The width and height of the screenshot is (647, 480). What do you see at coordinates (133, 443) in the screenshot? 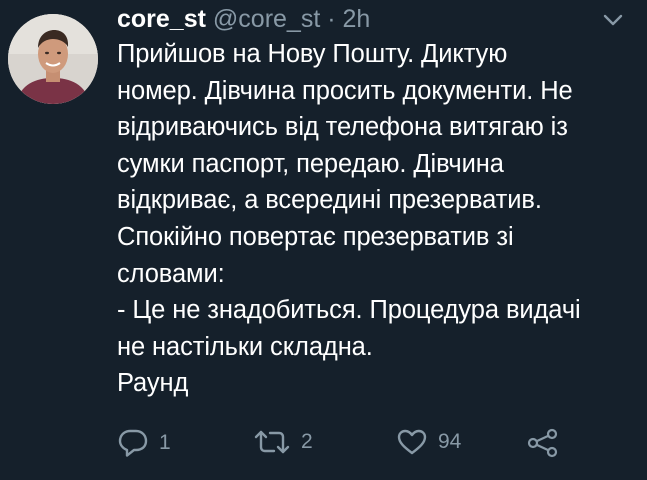
I see `reply-icon` at bounding box center [133, 443].